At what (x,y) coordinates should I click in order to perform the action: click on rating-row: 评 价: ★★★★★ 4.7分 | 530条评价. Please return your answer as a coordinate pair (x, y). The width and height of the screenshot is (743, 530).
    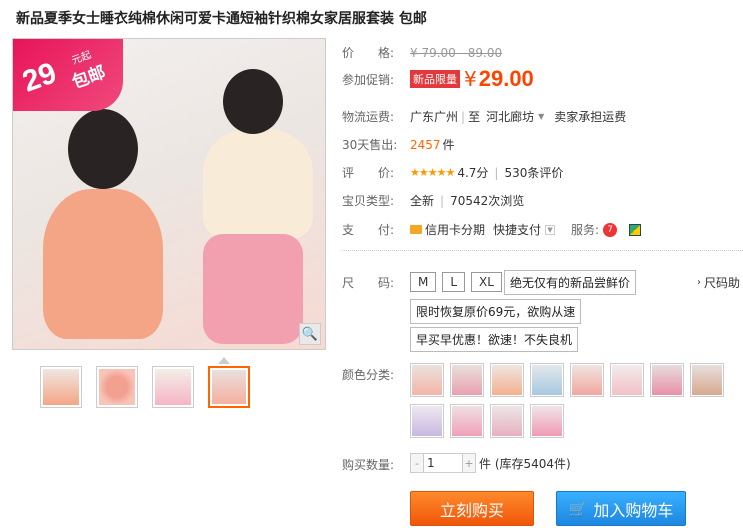
    Looking at the image, I should click on (453, 172).